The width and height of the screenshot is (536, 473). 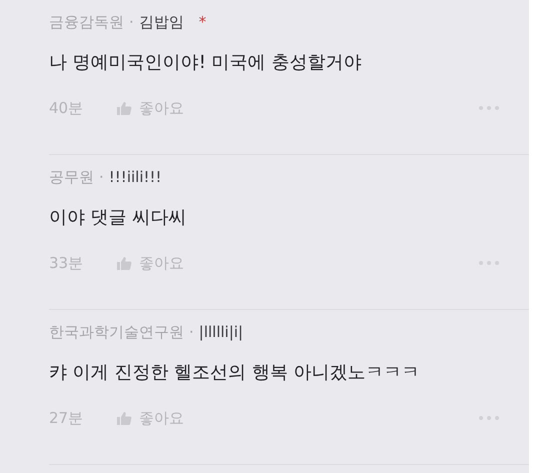 I want to click on affiliation-label: 공무원, so click(x=71, y=177).